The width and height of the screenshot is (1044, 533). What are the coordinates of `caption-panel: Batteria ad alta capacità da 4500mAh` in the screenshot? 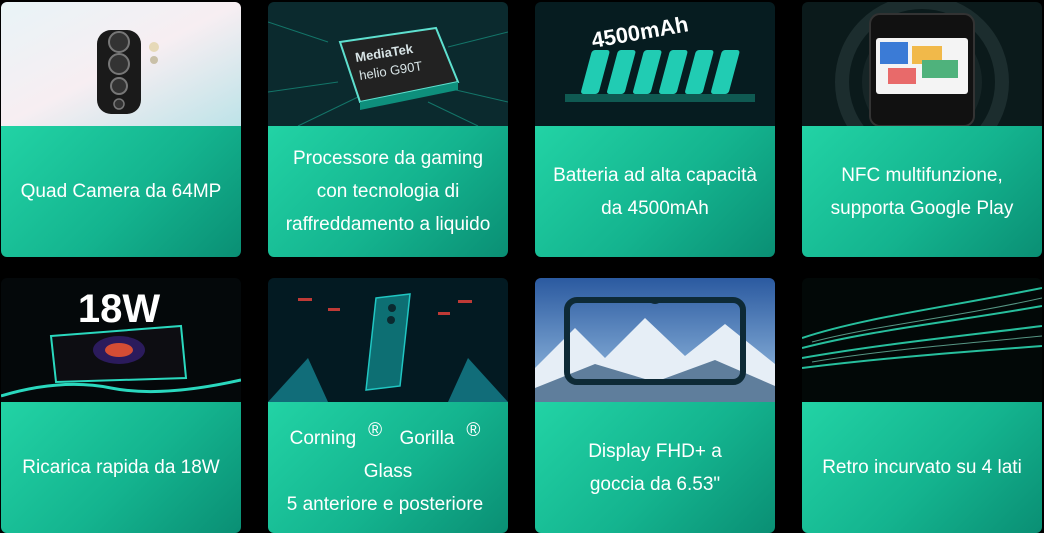 It's located at (655, 191).